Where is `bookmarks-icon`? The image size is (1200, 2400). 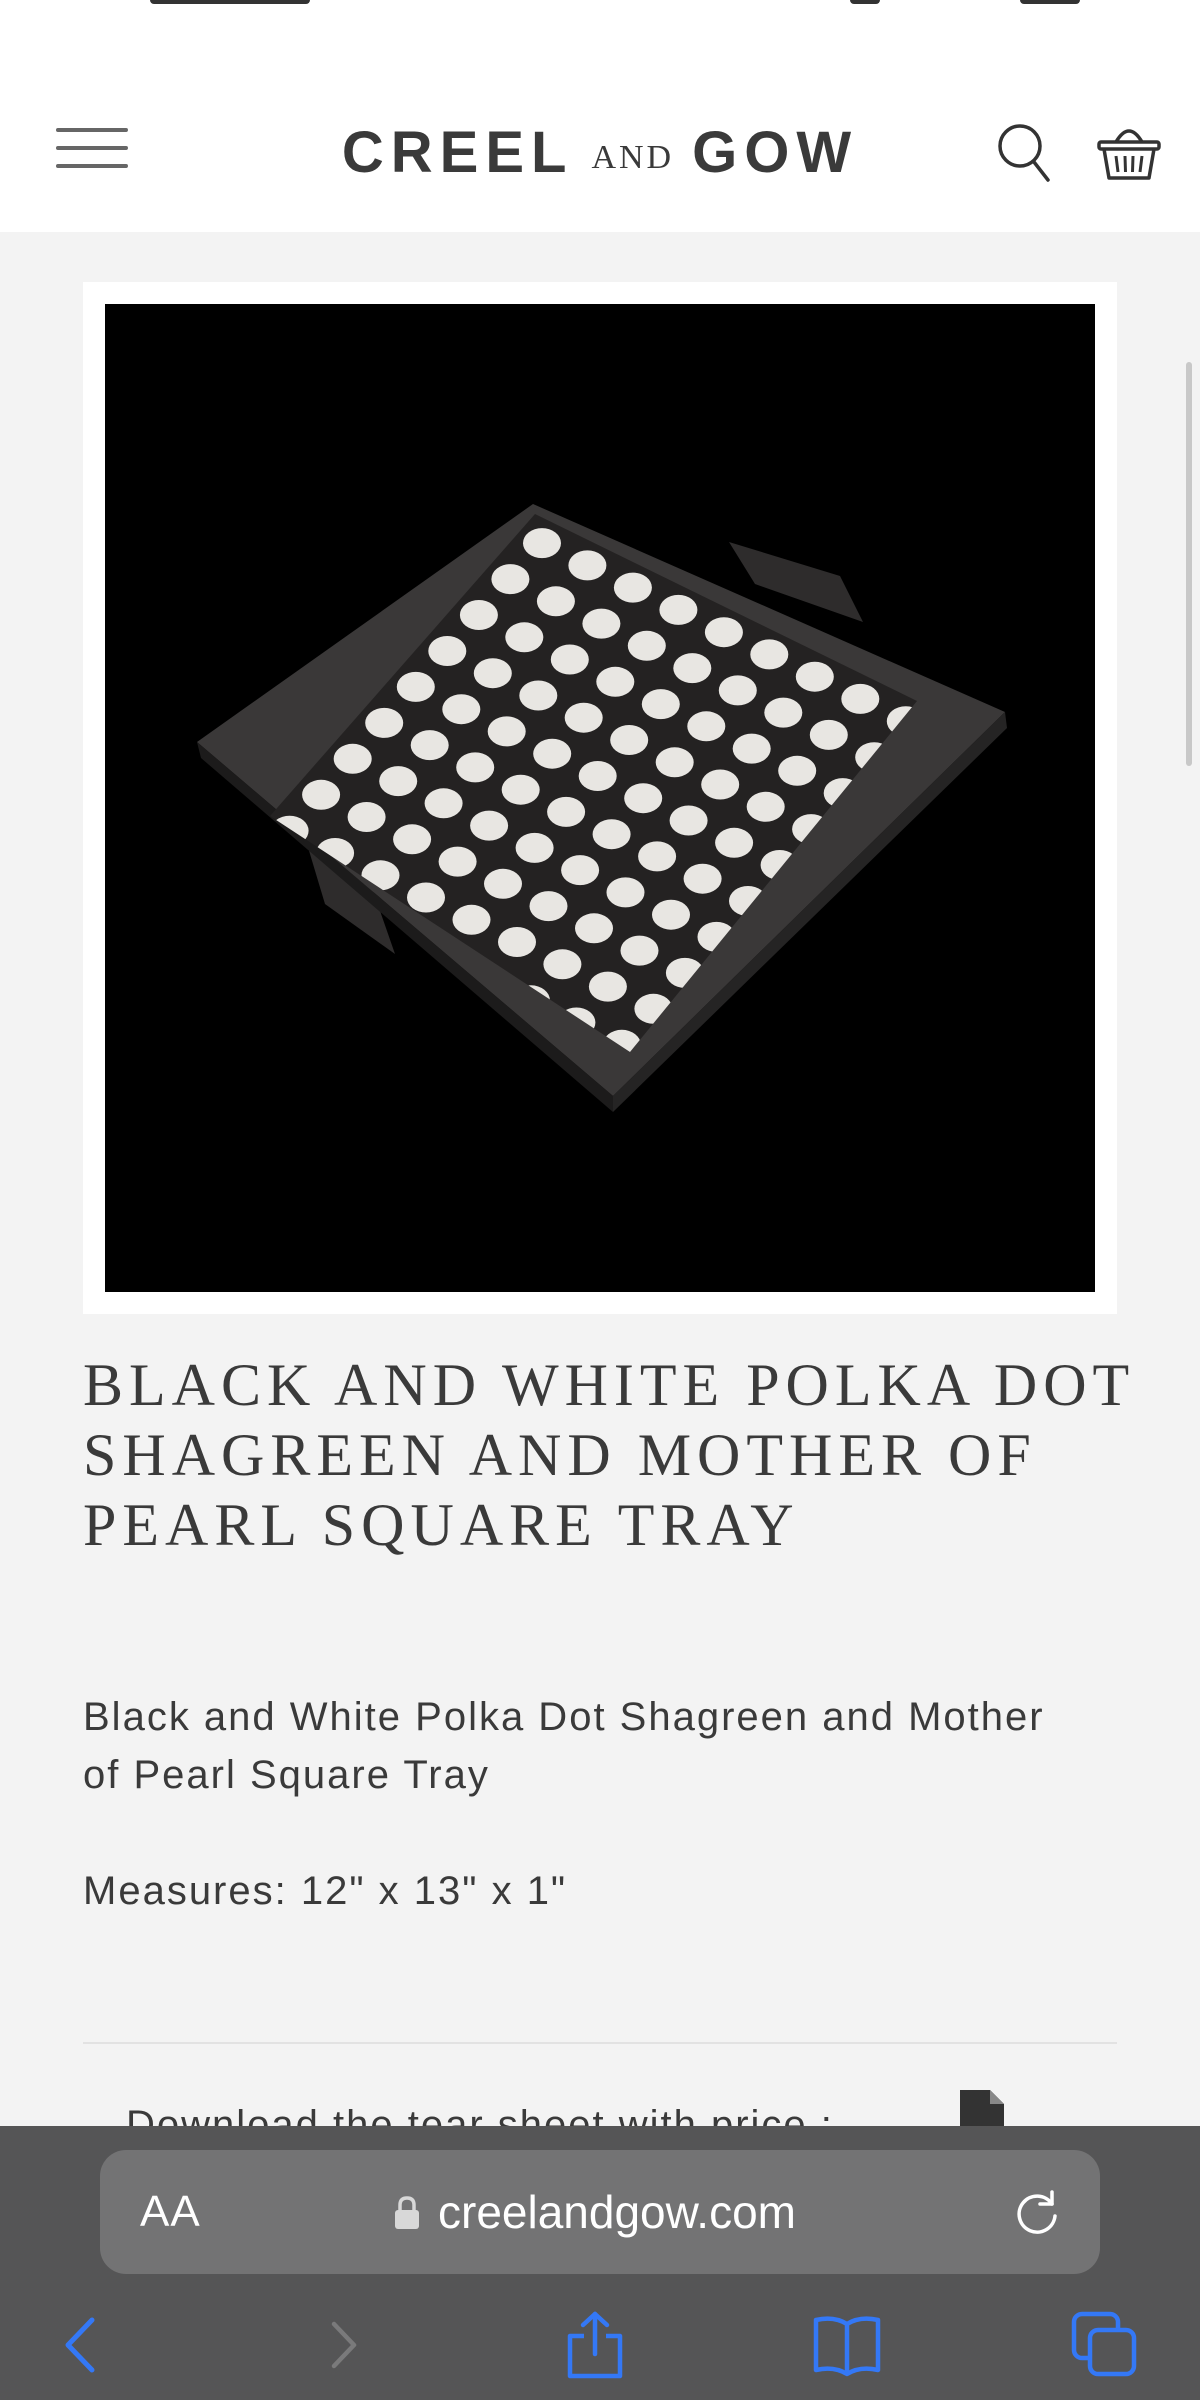 bookmarks-icon is located at coordinates (847, 2345).